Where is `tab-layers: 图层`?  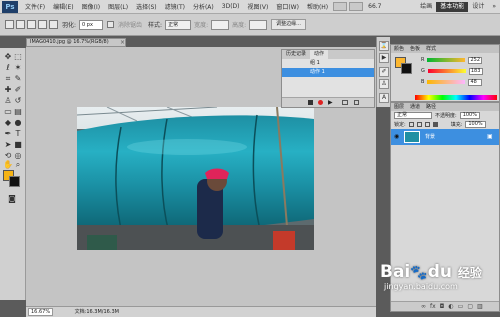
tab-layers: 图层 is located at coordinates (399, 107).